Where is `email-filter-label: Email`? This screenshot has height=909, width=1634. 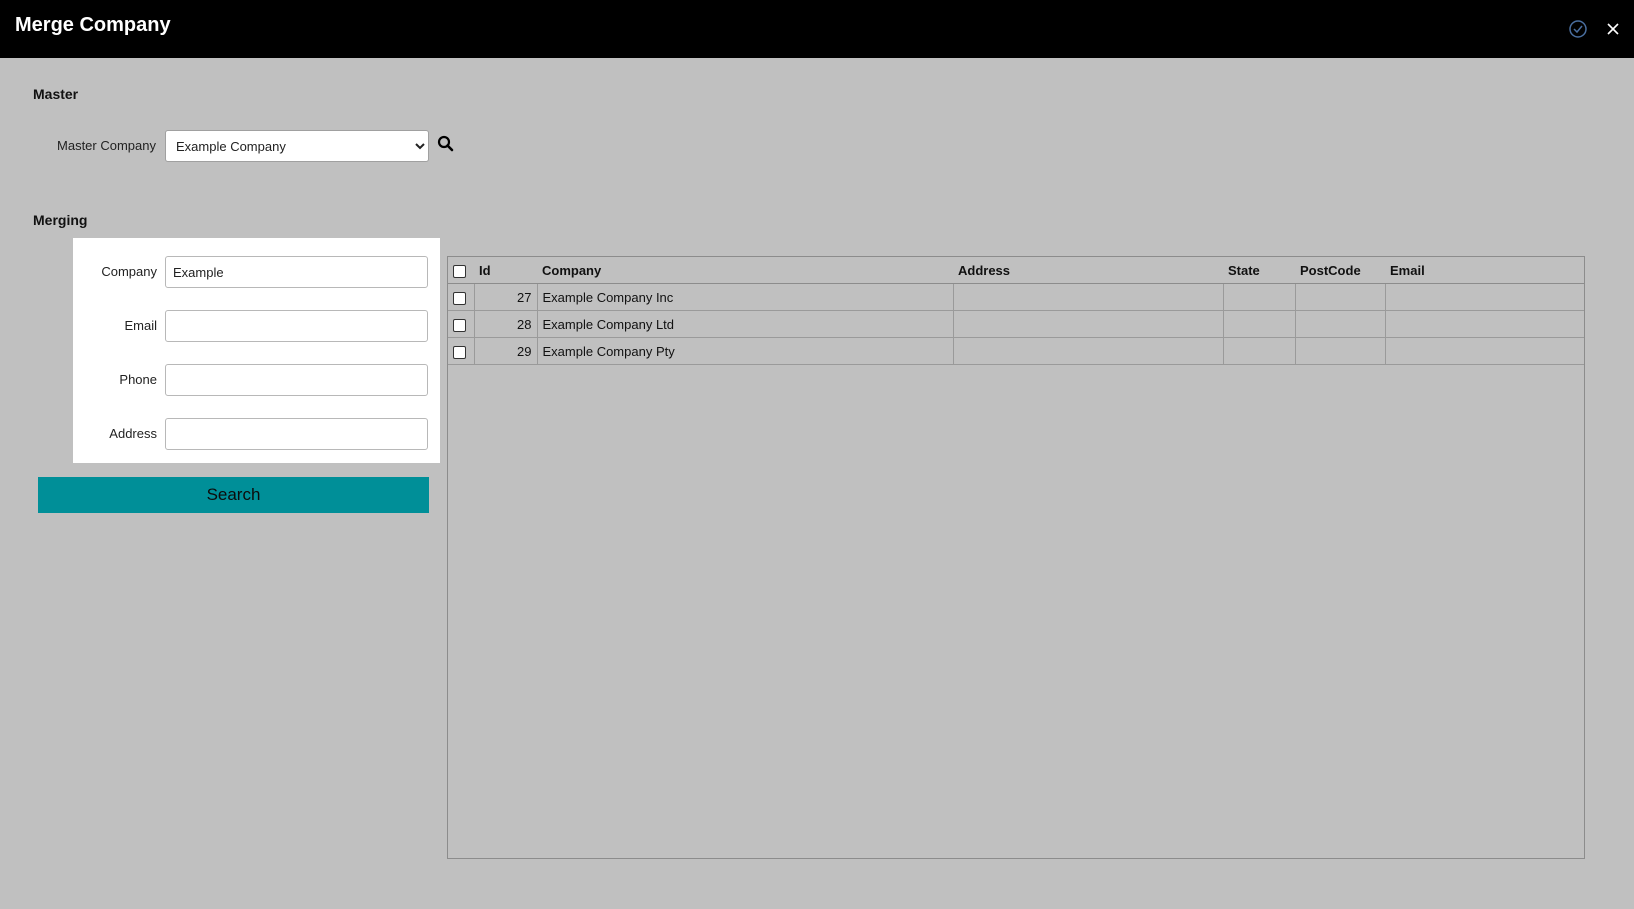 email-filter-label: Email is located at coordinates (140, 325).